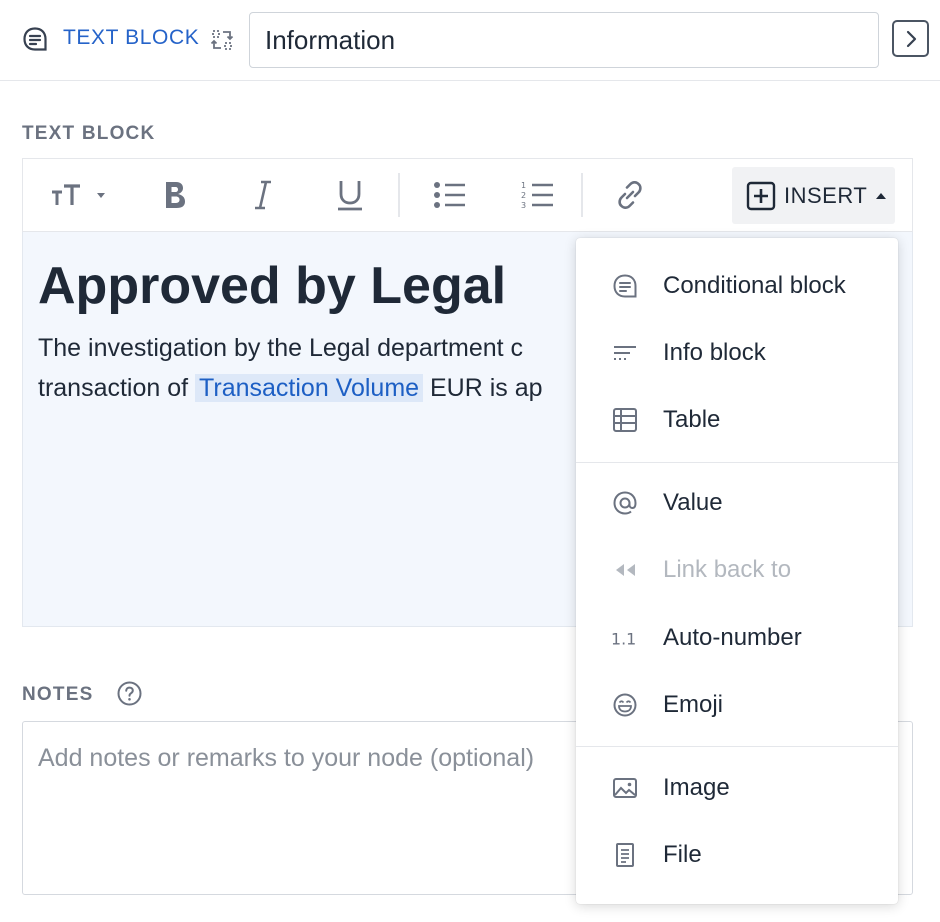  Describe the element at coordinates (129, 693) in the screenshot. I see `help-icon` at that location.